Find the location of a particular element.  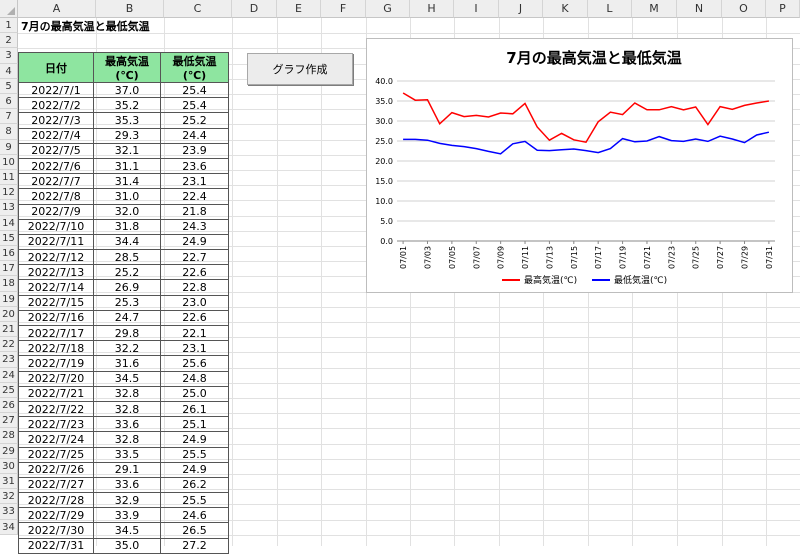

max-temp-cell: 32.1 is located at coordinates (127, 150).